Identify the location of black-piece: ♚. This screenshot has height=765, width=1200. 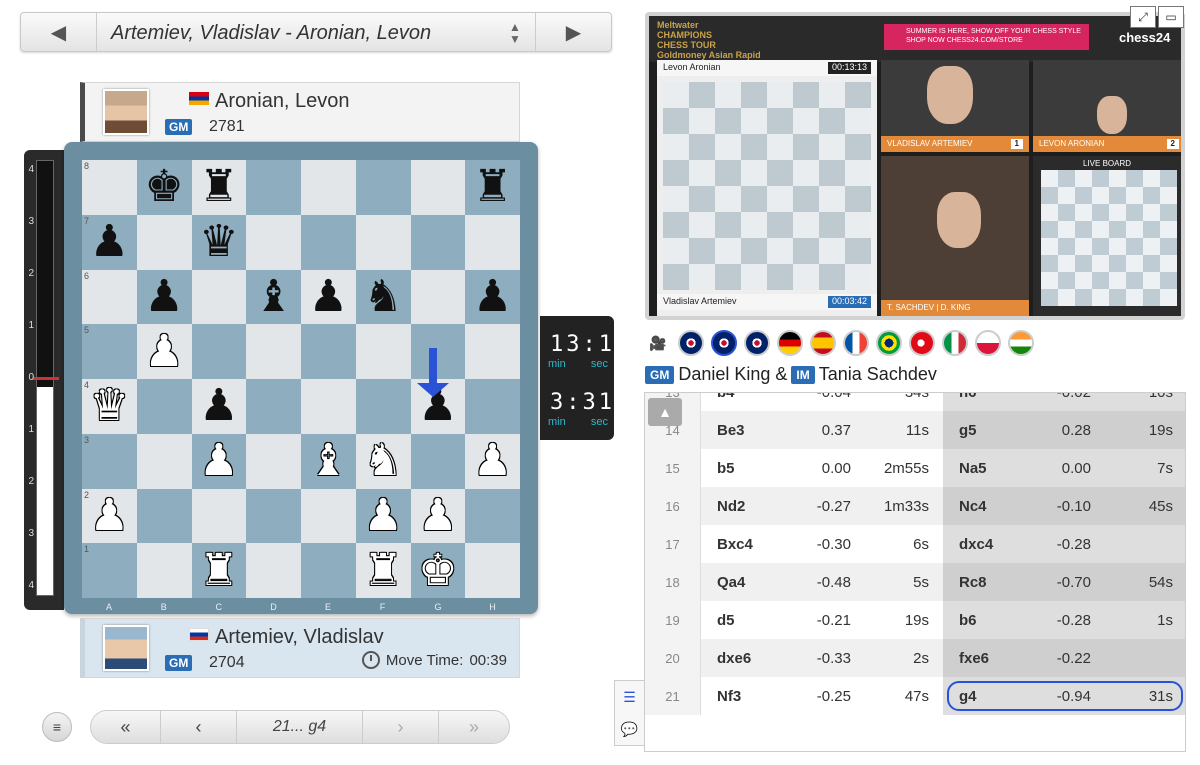
(163, 187).